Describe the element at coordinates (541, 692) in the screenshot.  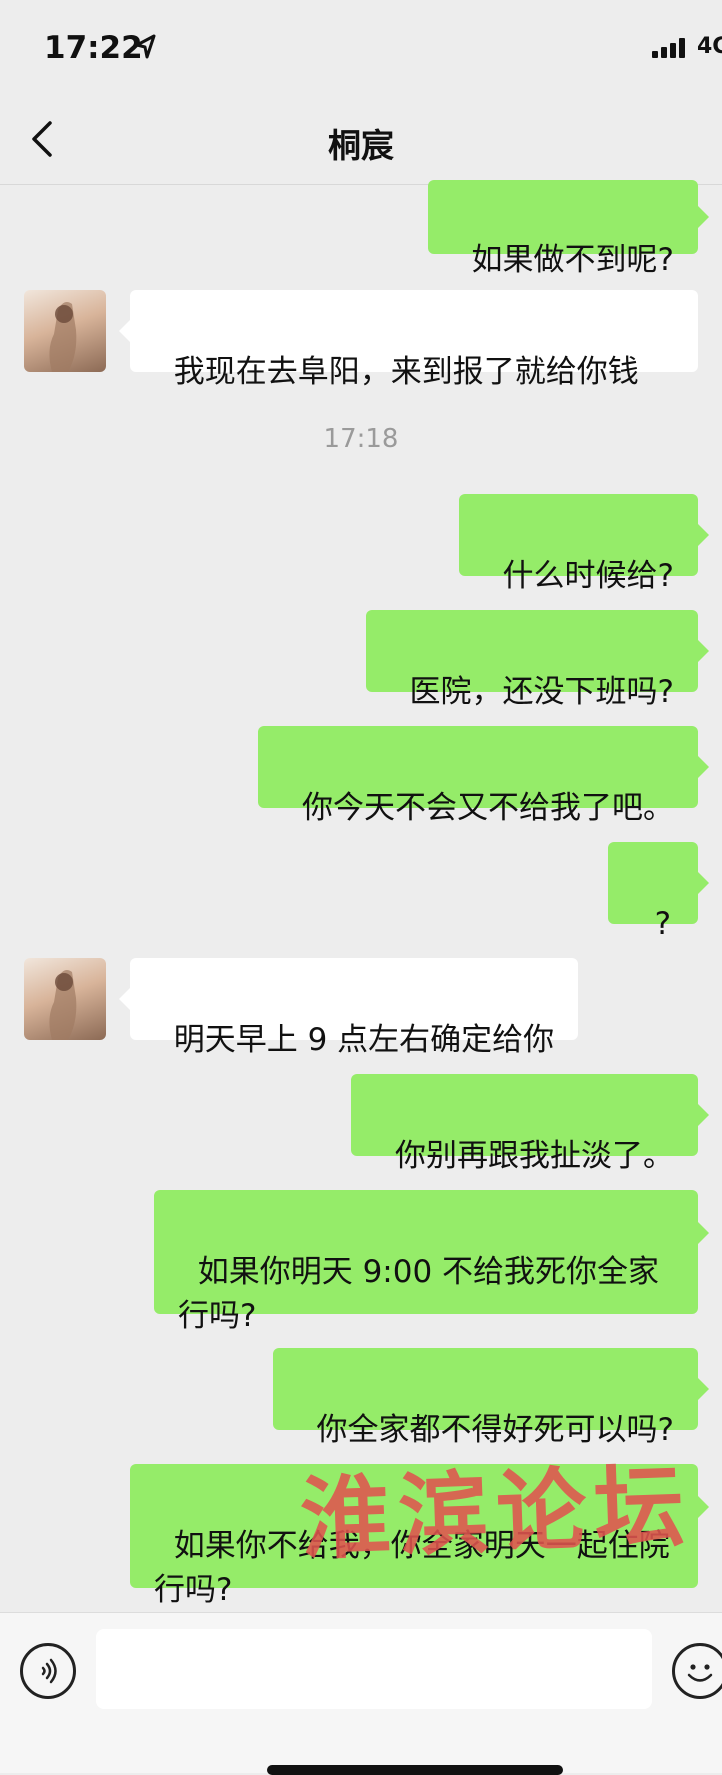
I see `message-text: 医院，还没下班吗?` at that location.